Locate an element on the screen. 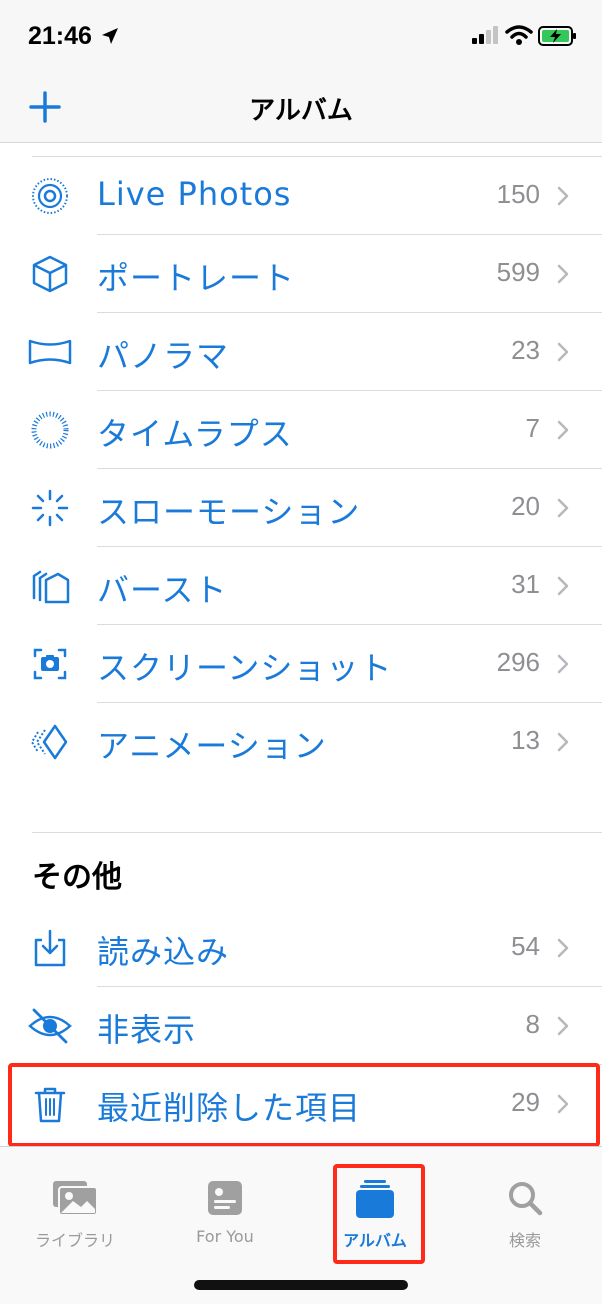 The width and height of the screenshot is (602, 1304). tab-label: ライブラリ is located at coordinates (74, 1240).